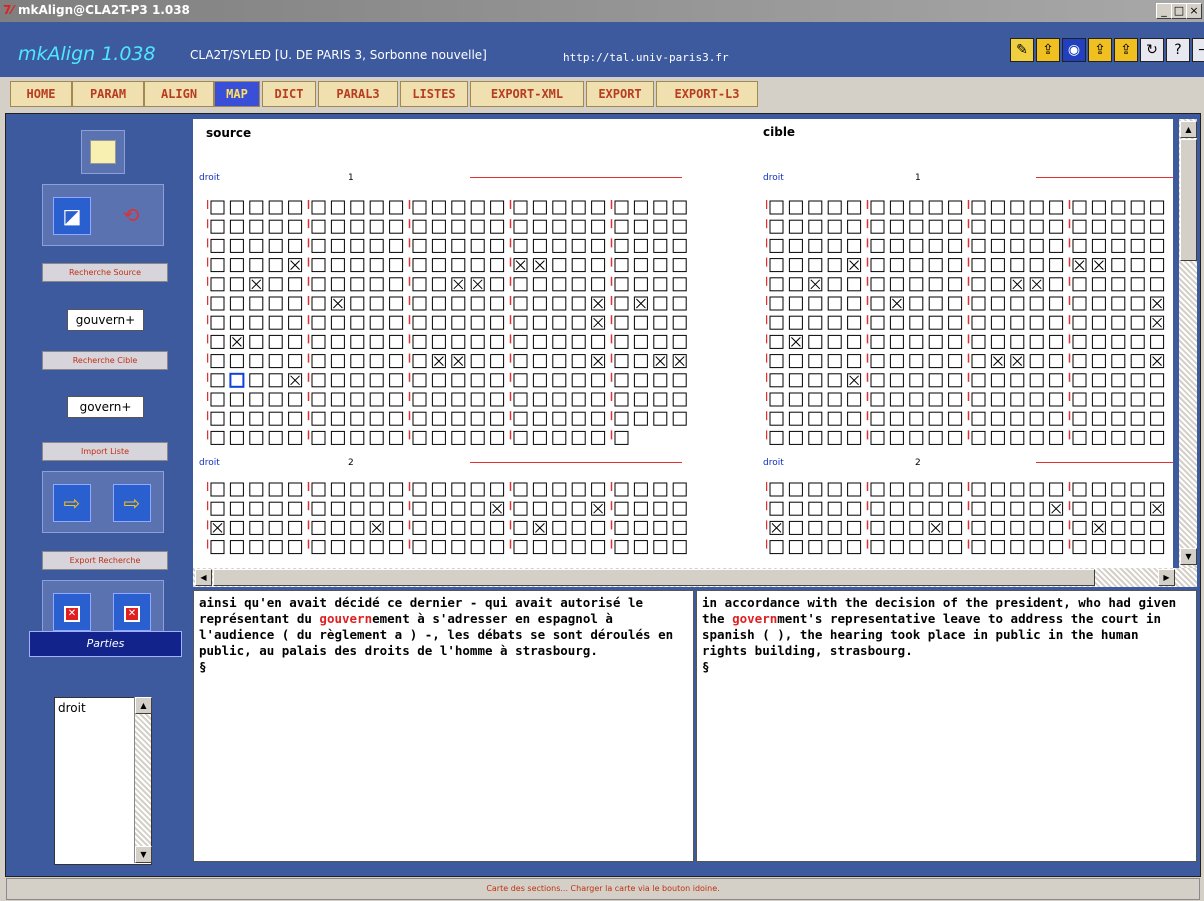 The width and height of the screenshot is (1204, 901). What do you see at coordinates (602, 11) in the screenshot?
I see `window-titlebar: 7⁄ mkAlign@CLA2T-P3 1.038` at bounding box center [602, 11].